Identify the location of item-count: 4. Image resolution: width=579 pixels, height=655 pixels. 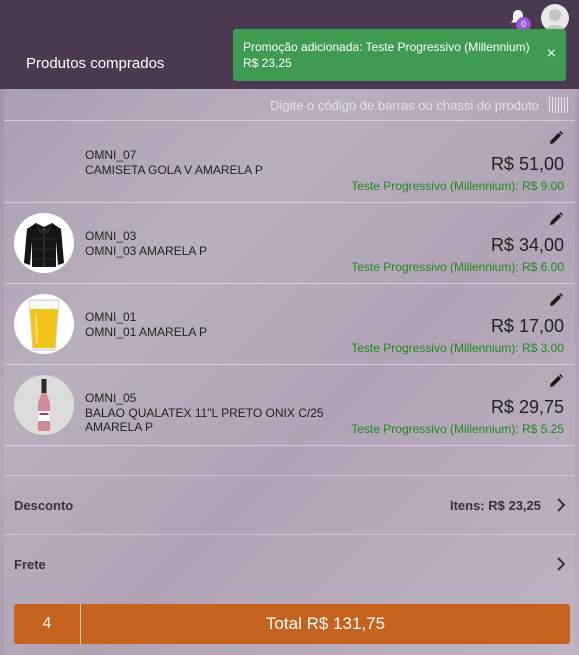
(47, 624).